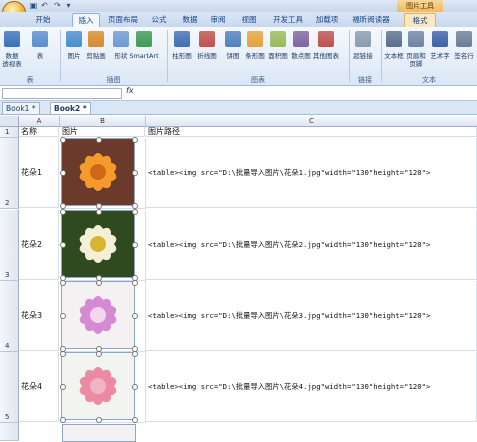 The height and width of the screenshot is (442, 477). Describe the element at coordinates (123, 20) in the screenshot. I see `tab-page-layout: 页面布局` at that location.